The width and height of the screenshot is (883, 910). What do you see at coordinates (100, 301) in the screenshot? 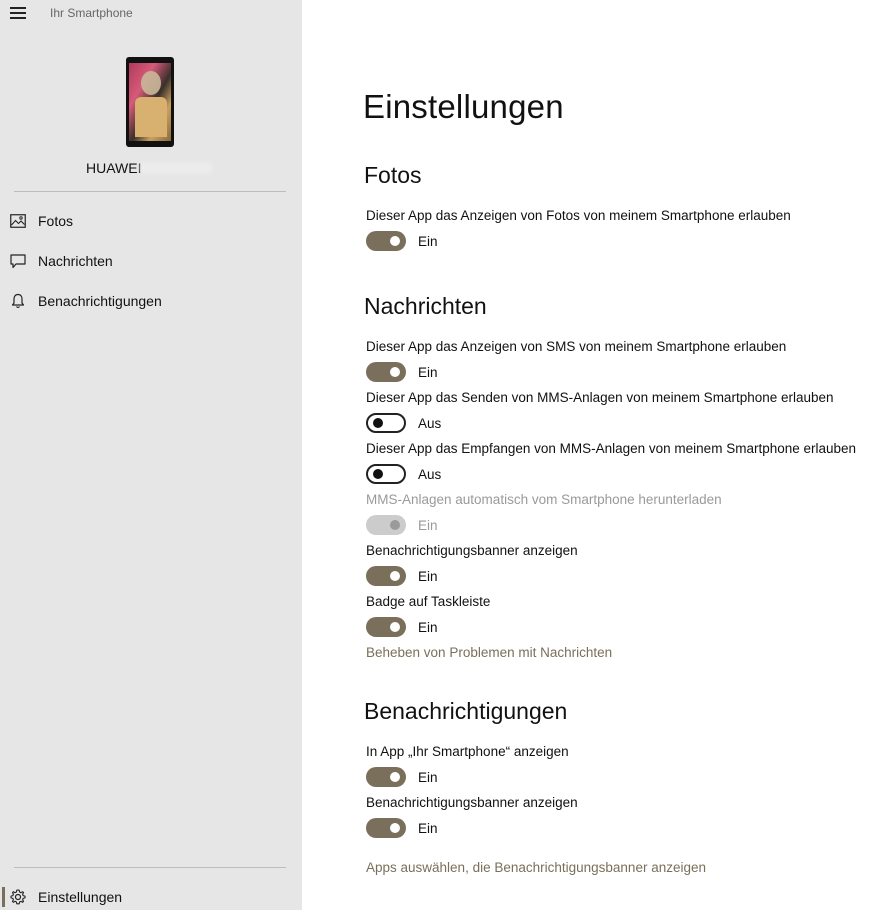
I see `sidebar-item-label: Benachrichtigungen` at bounding box center [100, 301].